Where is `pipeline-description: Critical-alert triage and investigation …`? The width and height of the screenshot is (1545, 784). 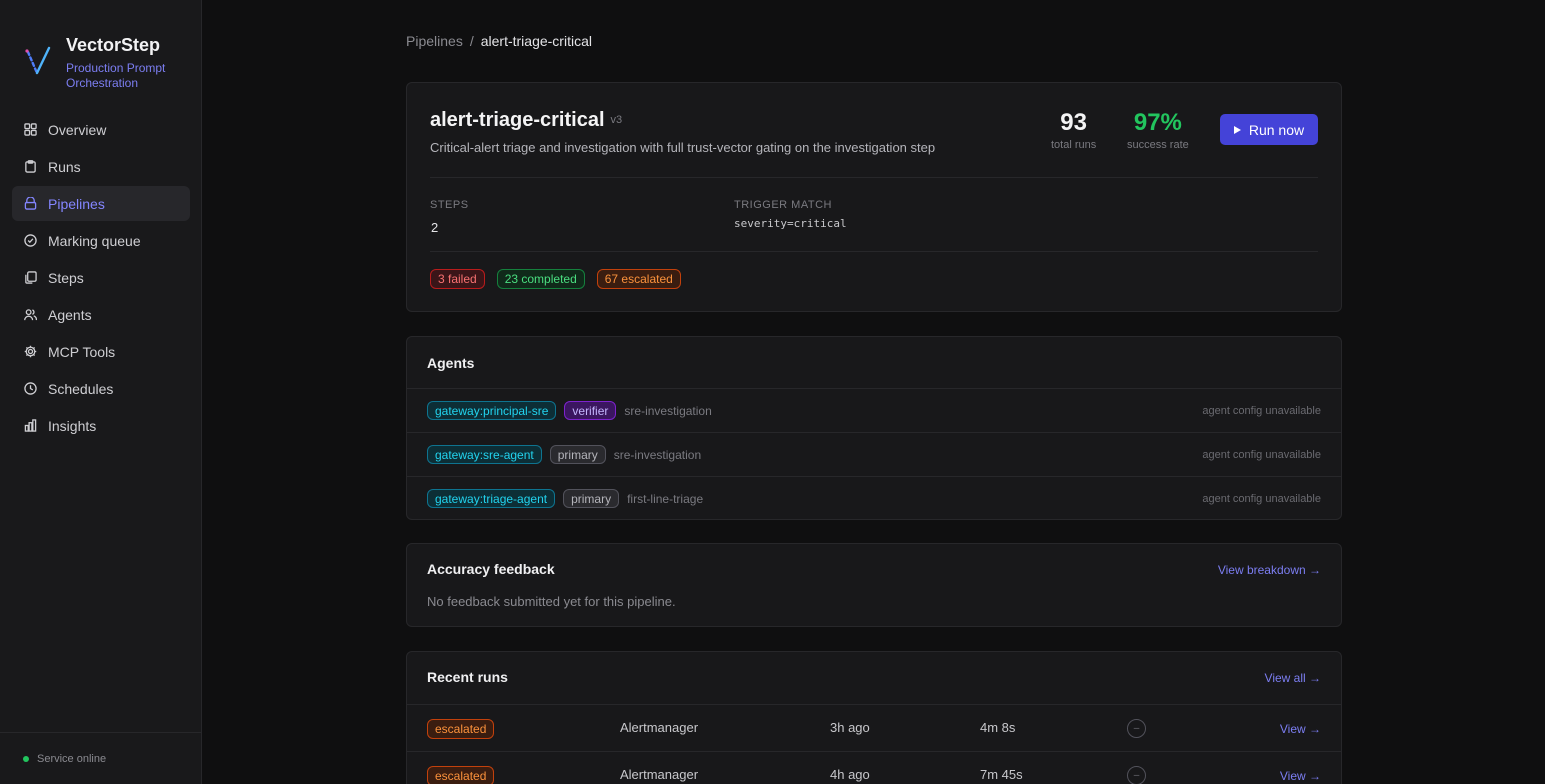 pipeline-description: Critical-alert triage and investigation … is located at coordinates (683, 147).